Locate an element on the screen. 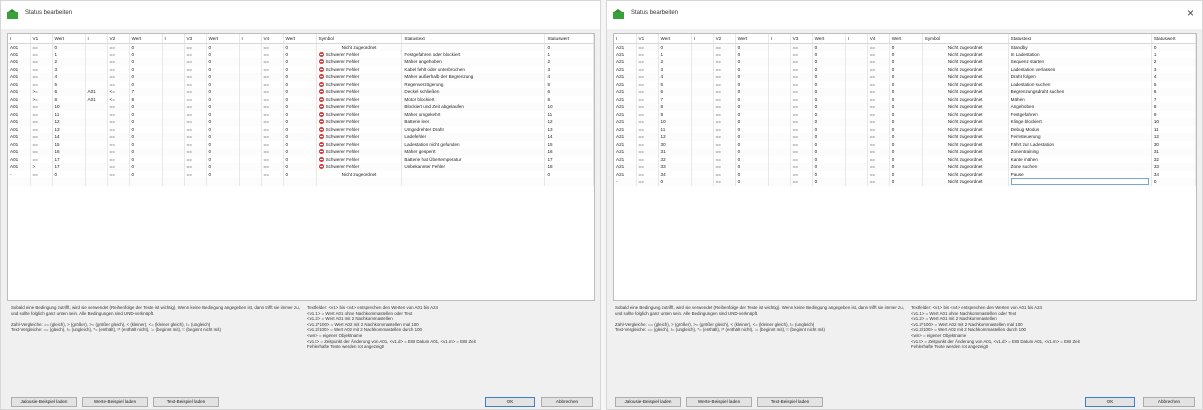  condition-cell: 9 is located at coordinates (146, 99).